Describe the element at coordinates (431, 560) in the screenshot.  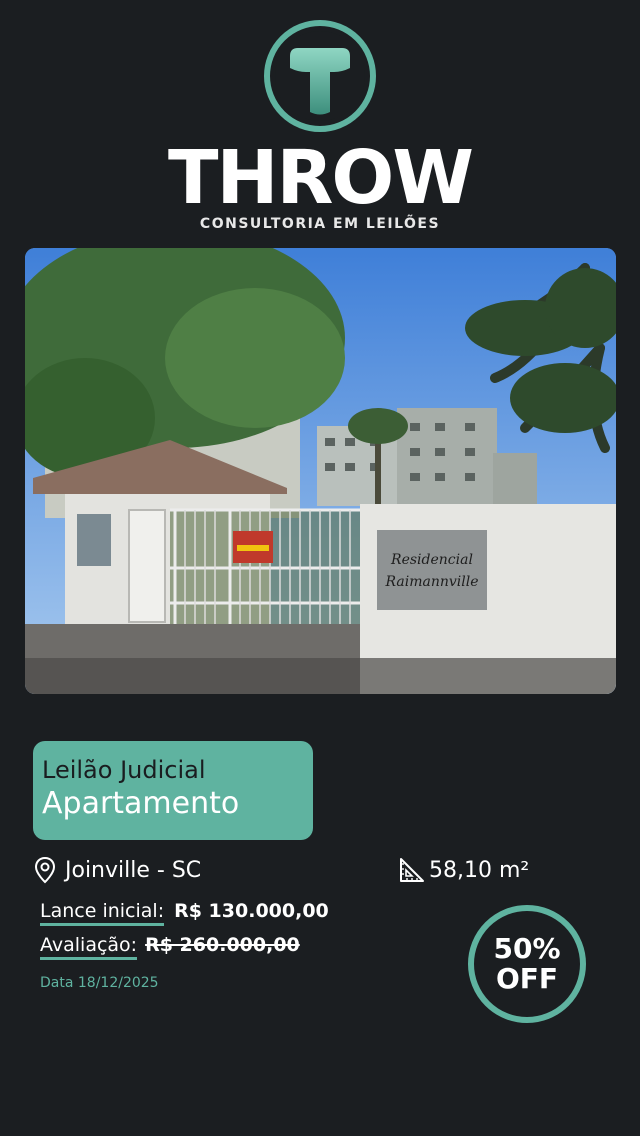
I see `sign-line1: Residencial` at that location.